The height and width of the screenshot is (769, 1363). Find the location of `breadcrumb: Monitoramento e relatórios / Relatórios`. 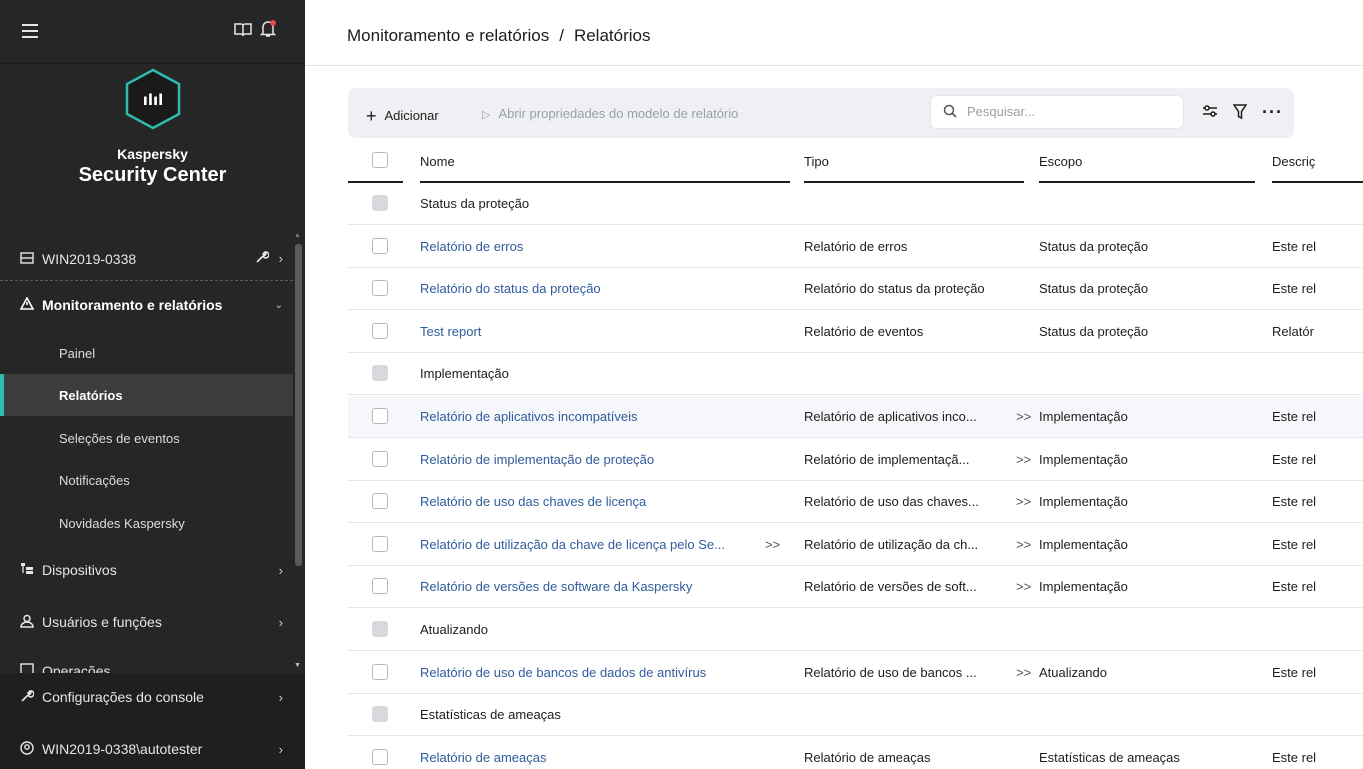

breadcrumb: Monitoramento e relatórios / Relatórios is located at coordinates (499, 36).